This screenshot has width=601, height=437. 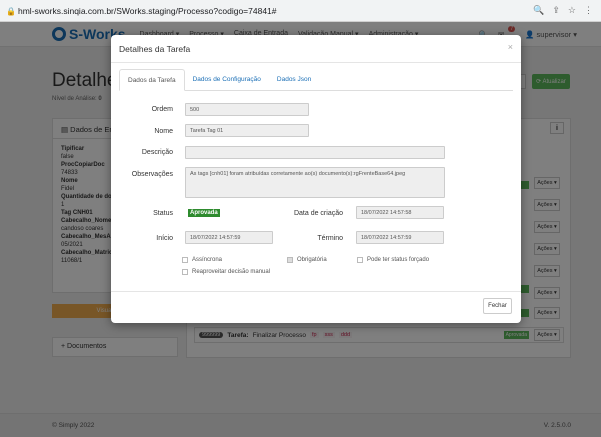 What do you see at coordinates (400, 237) in the screenshot?
I see `termino-field: 18/07/2022 14:57:59` at bounding box center [400, 237].